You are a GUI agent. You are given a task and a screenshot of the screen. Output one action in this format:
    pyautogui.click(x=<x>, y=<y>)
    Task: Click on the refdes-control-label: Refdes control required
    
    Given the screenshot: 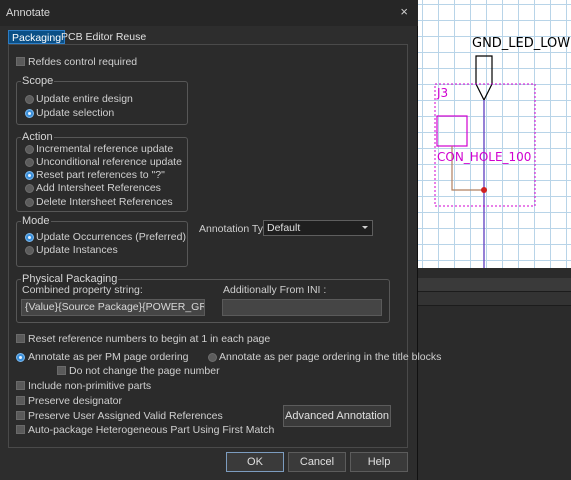 What is the action you would take?
    pyautogui.click(x=83, y=62)
    